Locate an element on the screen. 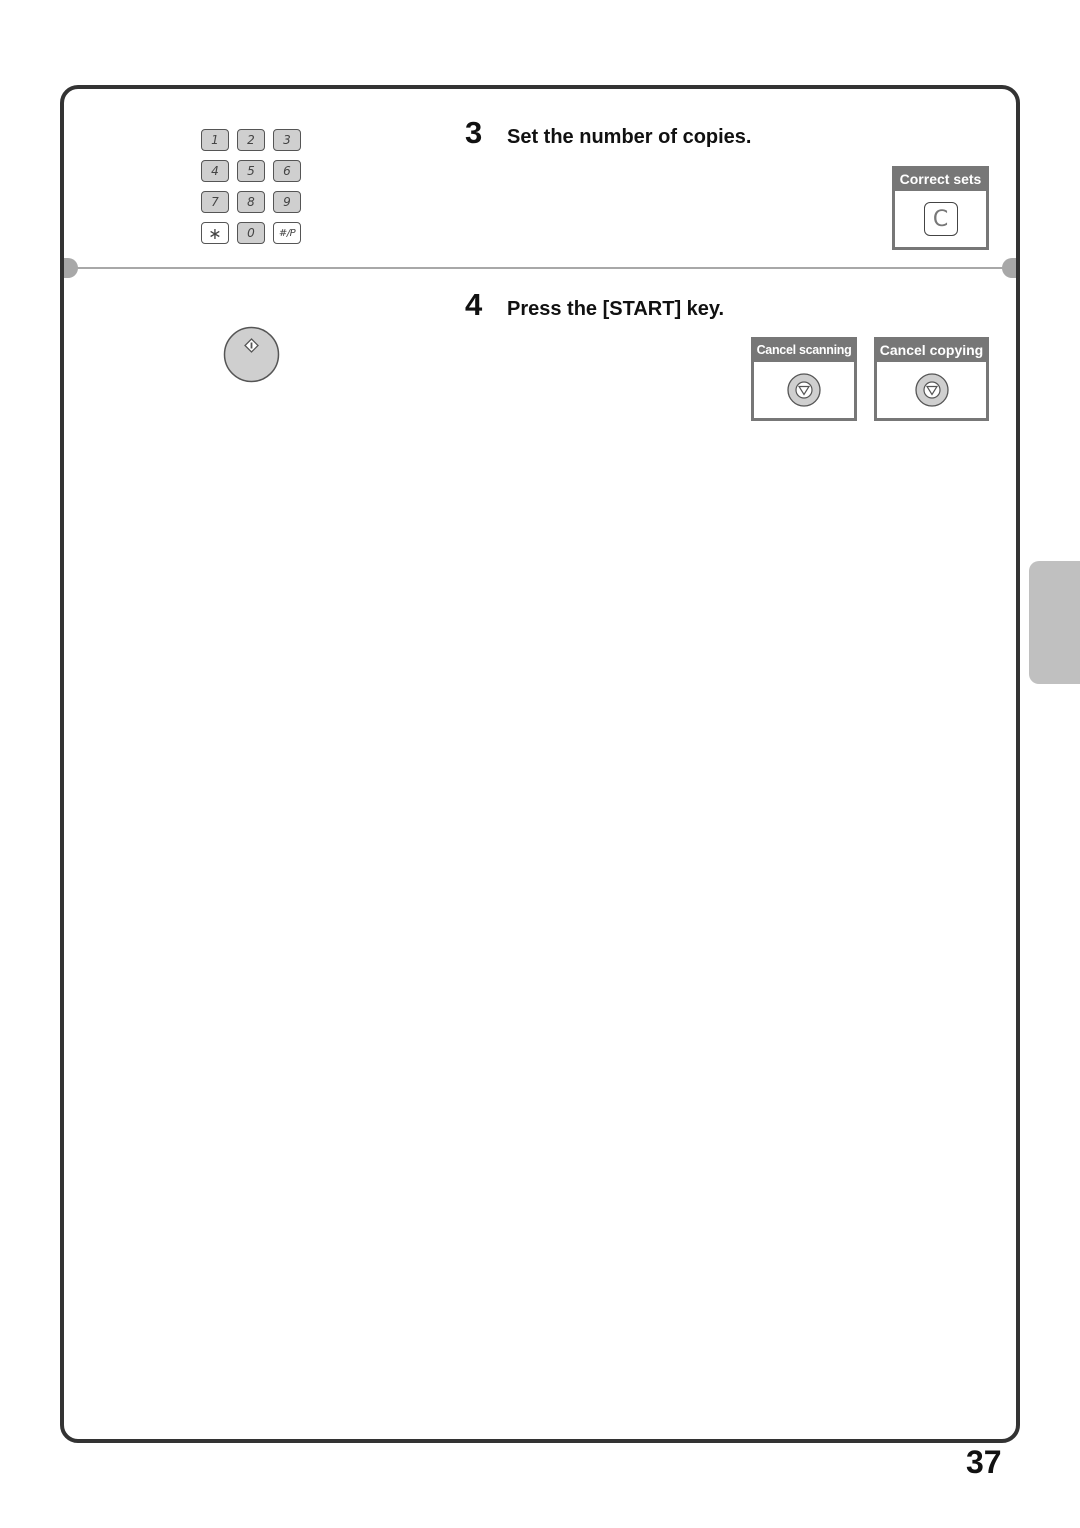  divider-end-right is located at coordinates (1009, 268).